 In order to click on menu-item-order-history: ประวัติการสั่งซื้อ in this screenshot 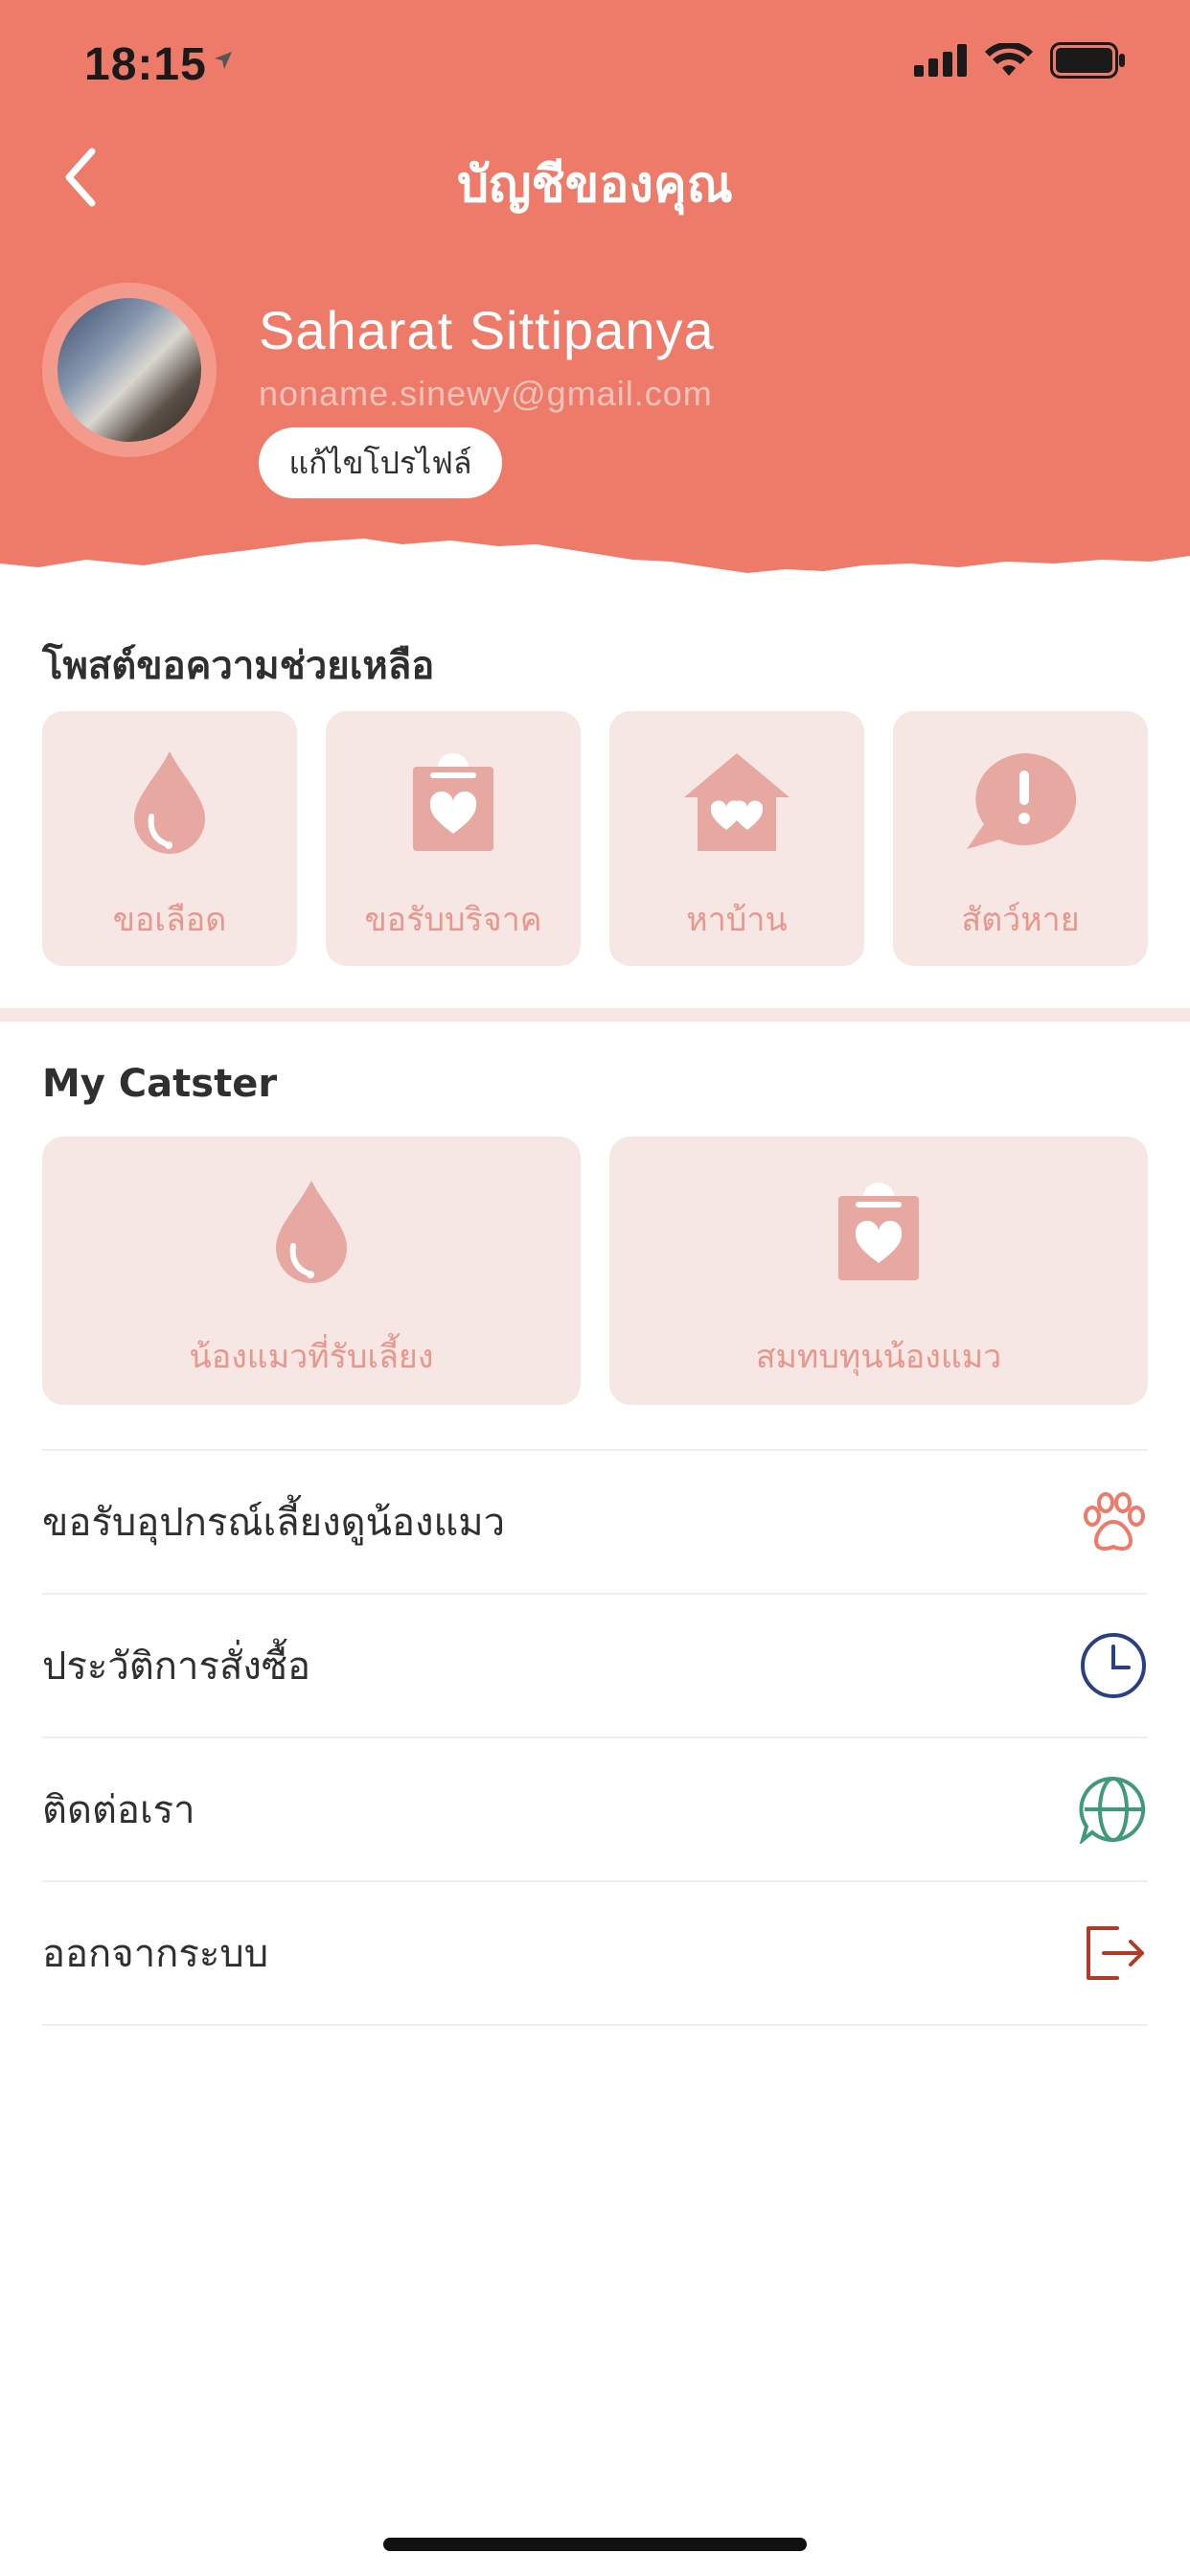, I will do `click(595, 1667)`.